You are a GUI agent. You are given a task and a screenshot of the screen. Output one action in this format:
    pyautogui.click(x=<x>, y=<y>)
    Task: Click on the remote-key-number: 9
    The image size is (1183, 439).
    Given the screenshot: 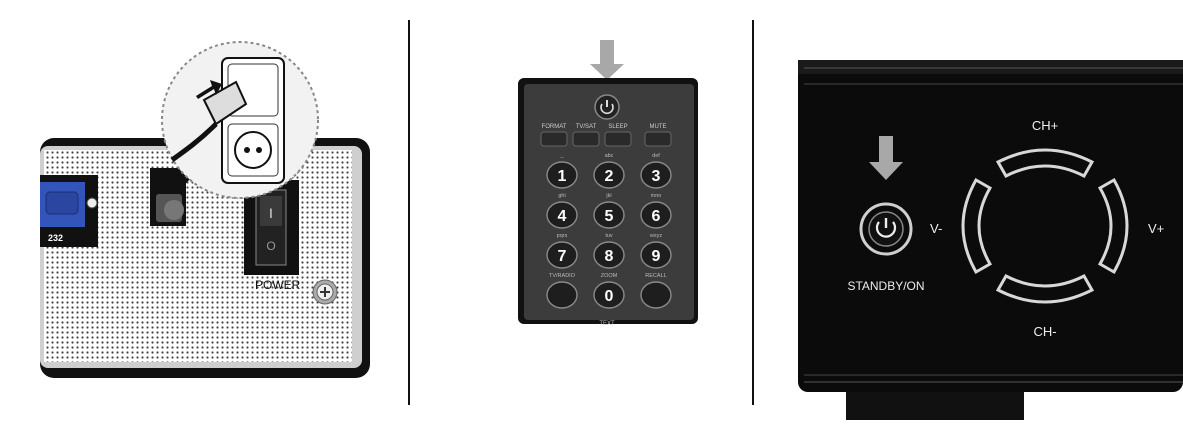 What is the action you would take?
    pyautogui.click(x=656, y=256)
    